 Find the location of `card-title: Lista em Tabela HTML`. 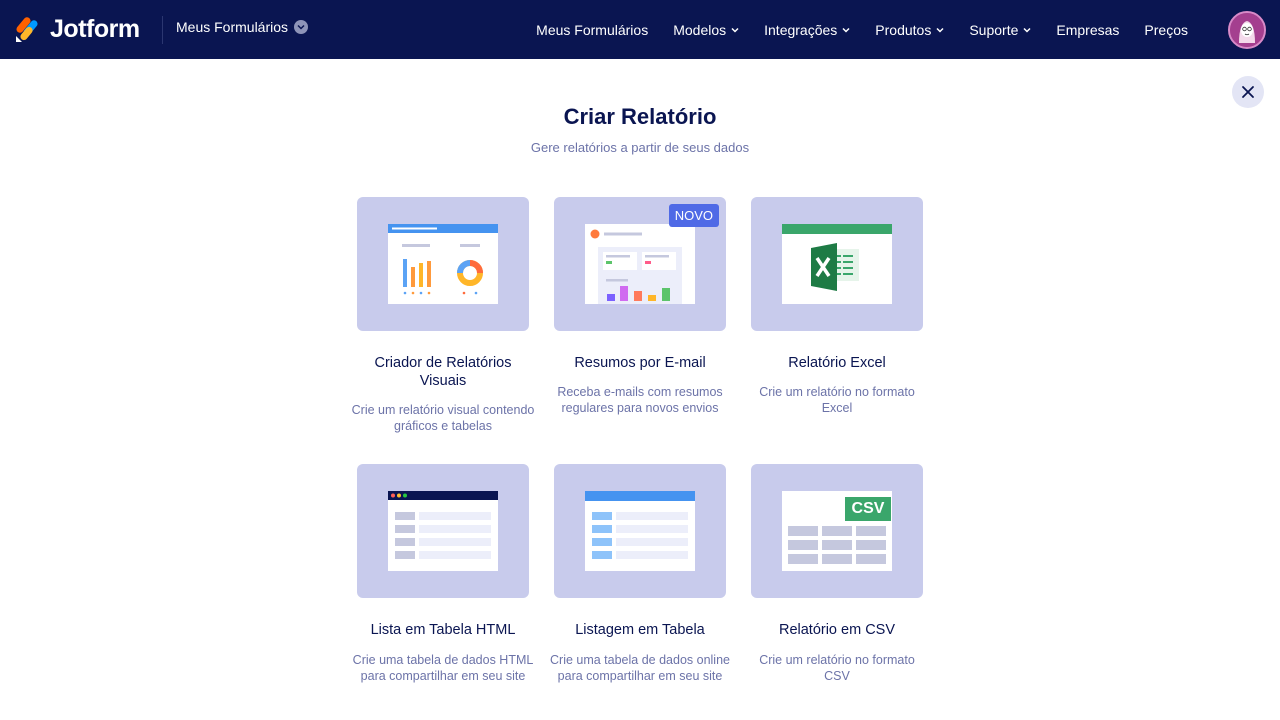

card-title: Lista em Tabela HTML is located at coordinates (443, 630).